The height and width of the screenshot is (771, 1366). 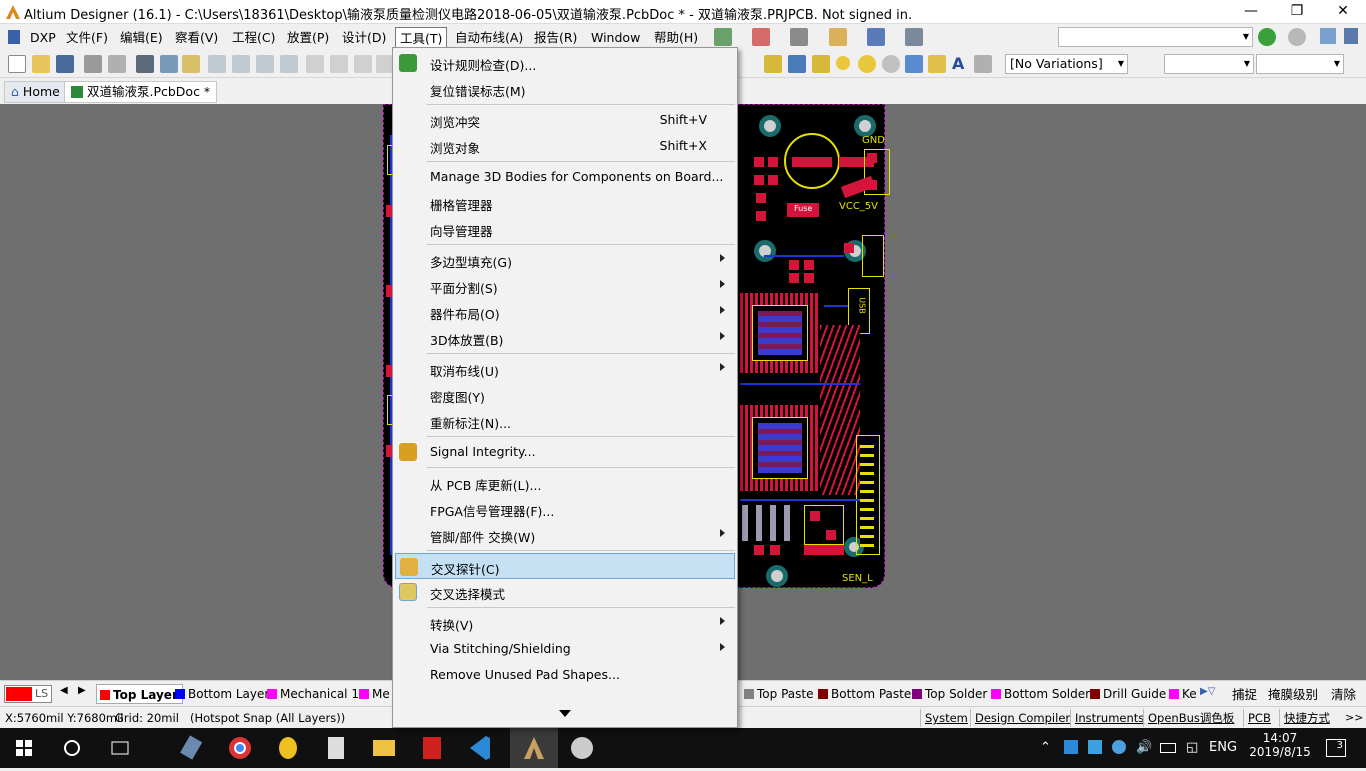 What do you see at coordinates (723, 37) in the screenshot?
I see `chart-icon` at bounding box center [723, 37].